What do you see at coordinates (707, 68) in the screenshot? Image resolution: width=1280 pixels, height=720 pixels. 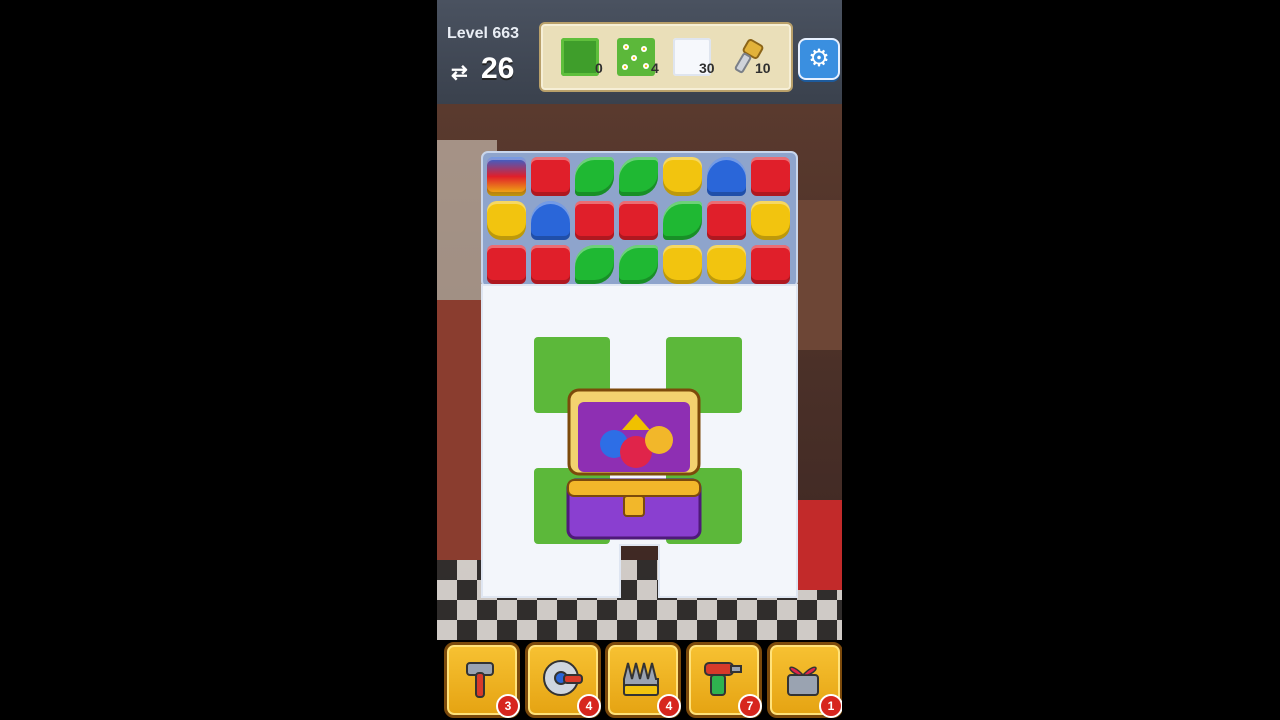 I see `goal-count-snow: 30` at bounding box center [707, 68].